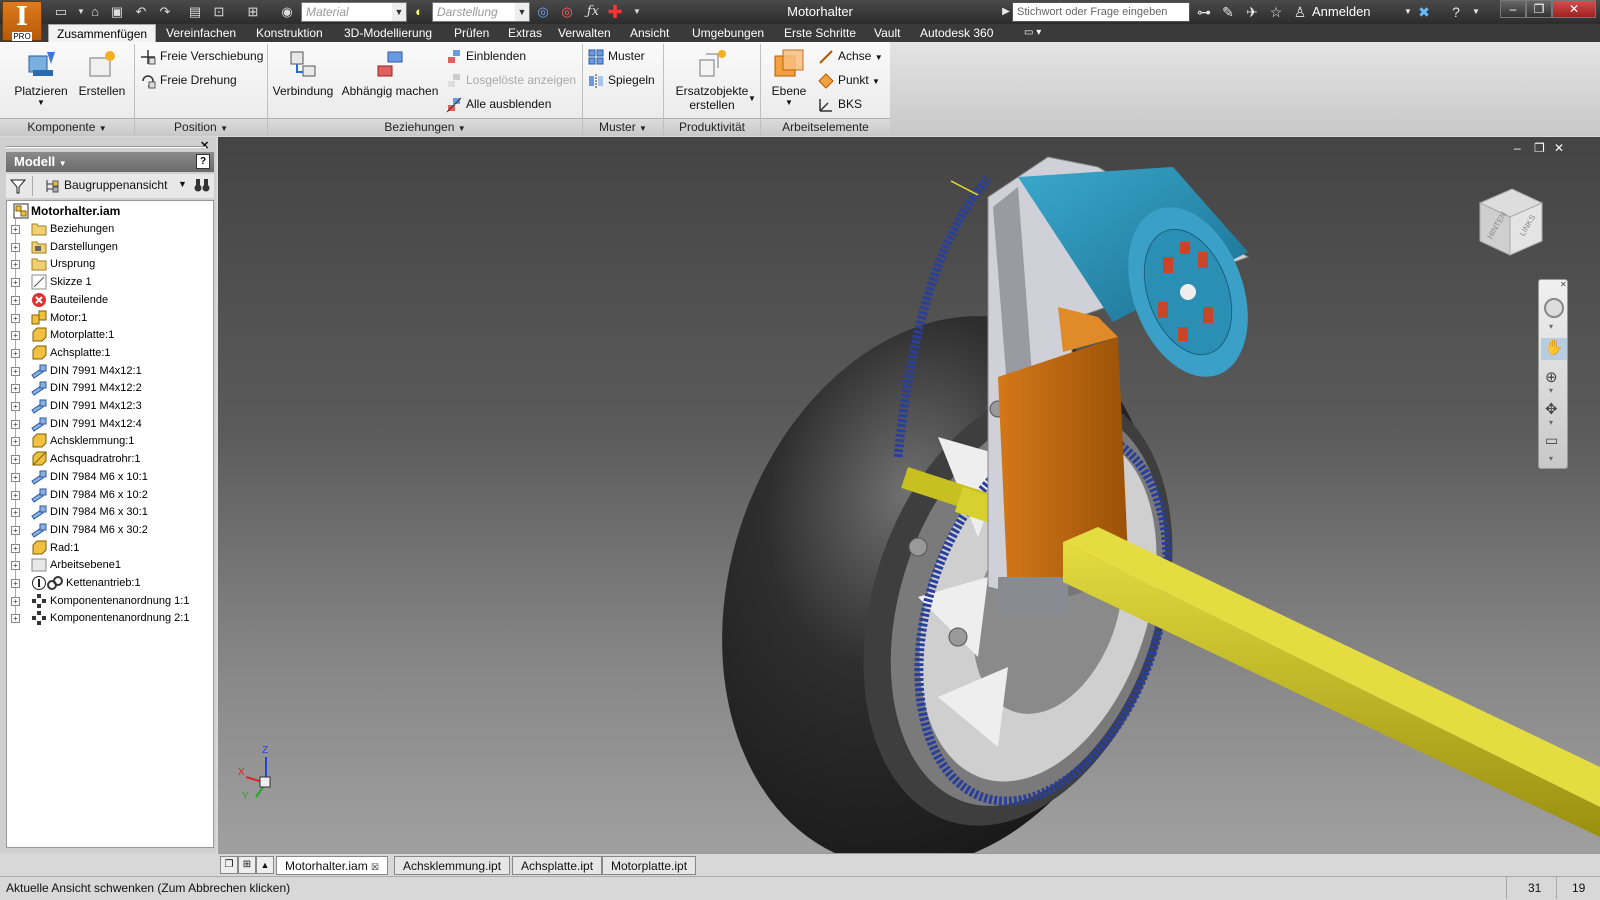 The width and height of the screenshot is (1600, 900). What do you see at coordinates (390, 73) in the screenshot?
I see `abhaengig-machen-button: Abhängig machen` at bounding box center [390, 73].